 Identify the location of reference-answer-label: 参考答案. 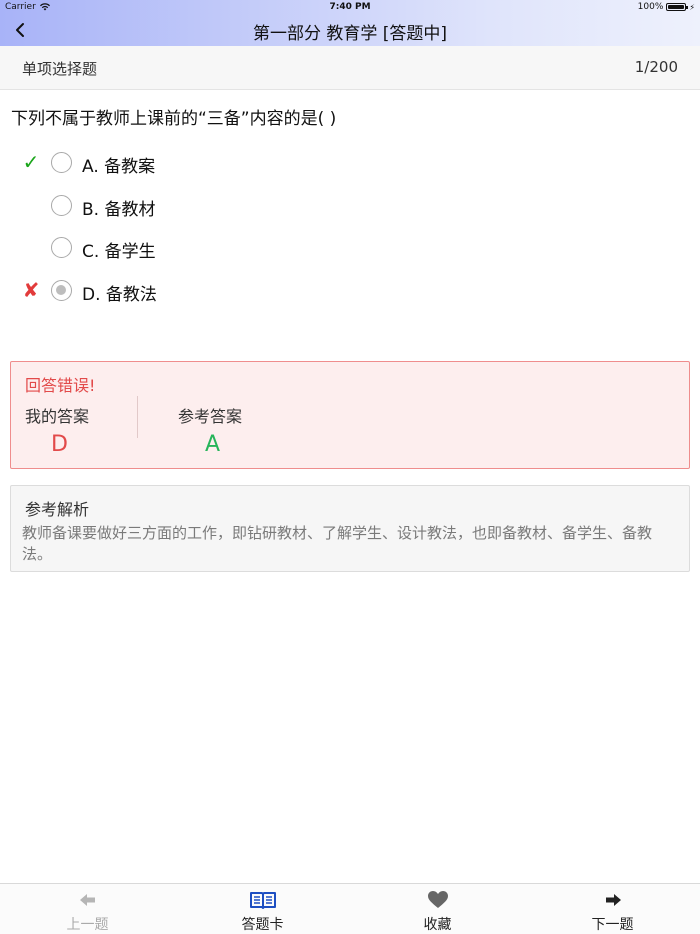
(210, 416).